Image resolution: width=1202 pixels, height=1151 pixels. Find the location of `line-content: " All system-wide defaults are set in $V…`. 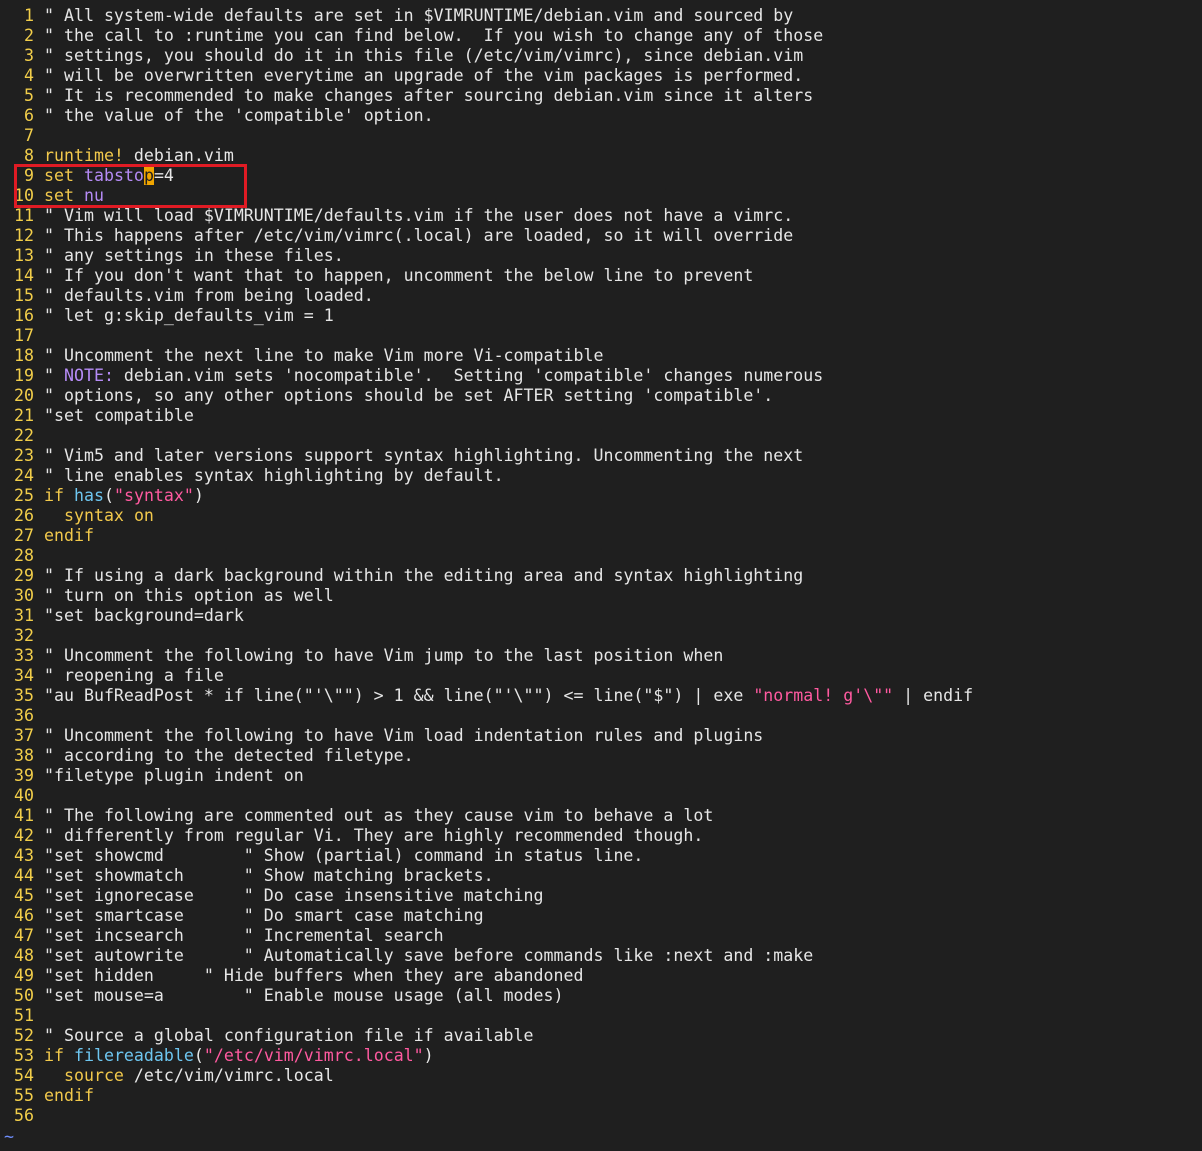

line-content: " All system-wide defaults are set in $V… is located at coordinates (413, 16).